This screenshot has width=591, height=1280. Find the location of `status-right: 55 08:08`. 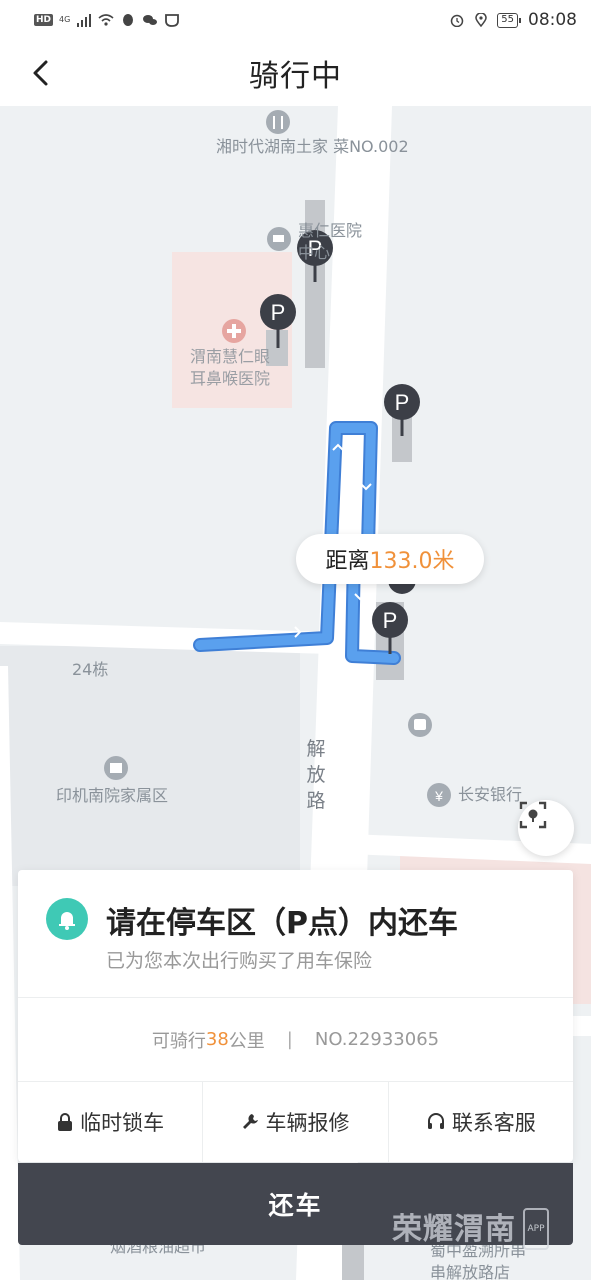

status-right: 55 08:08 is located at coordinates (513, 20).